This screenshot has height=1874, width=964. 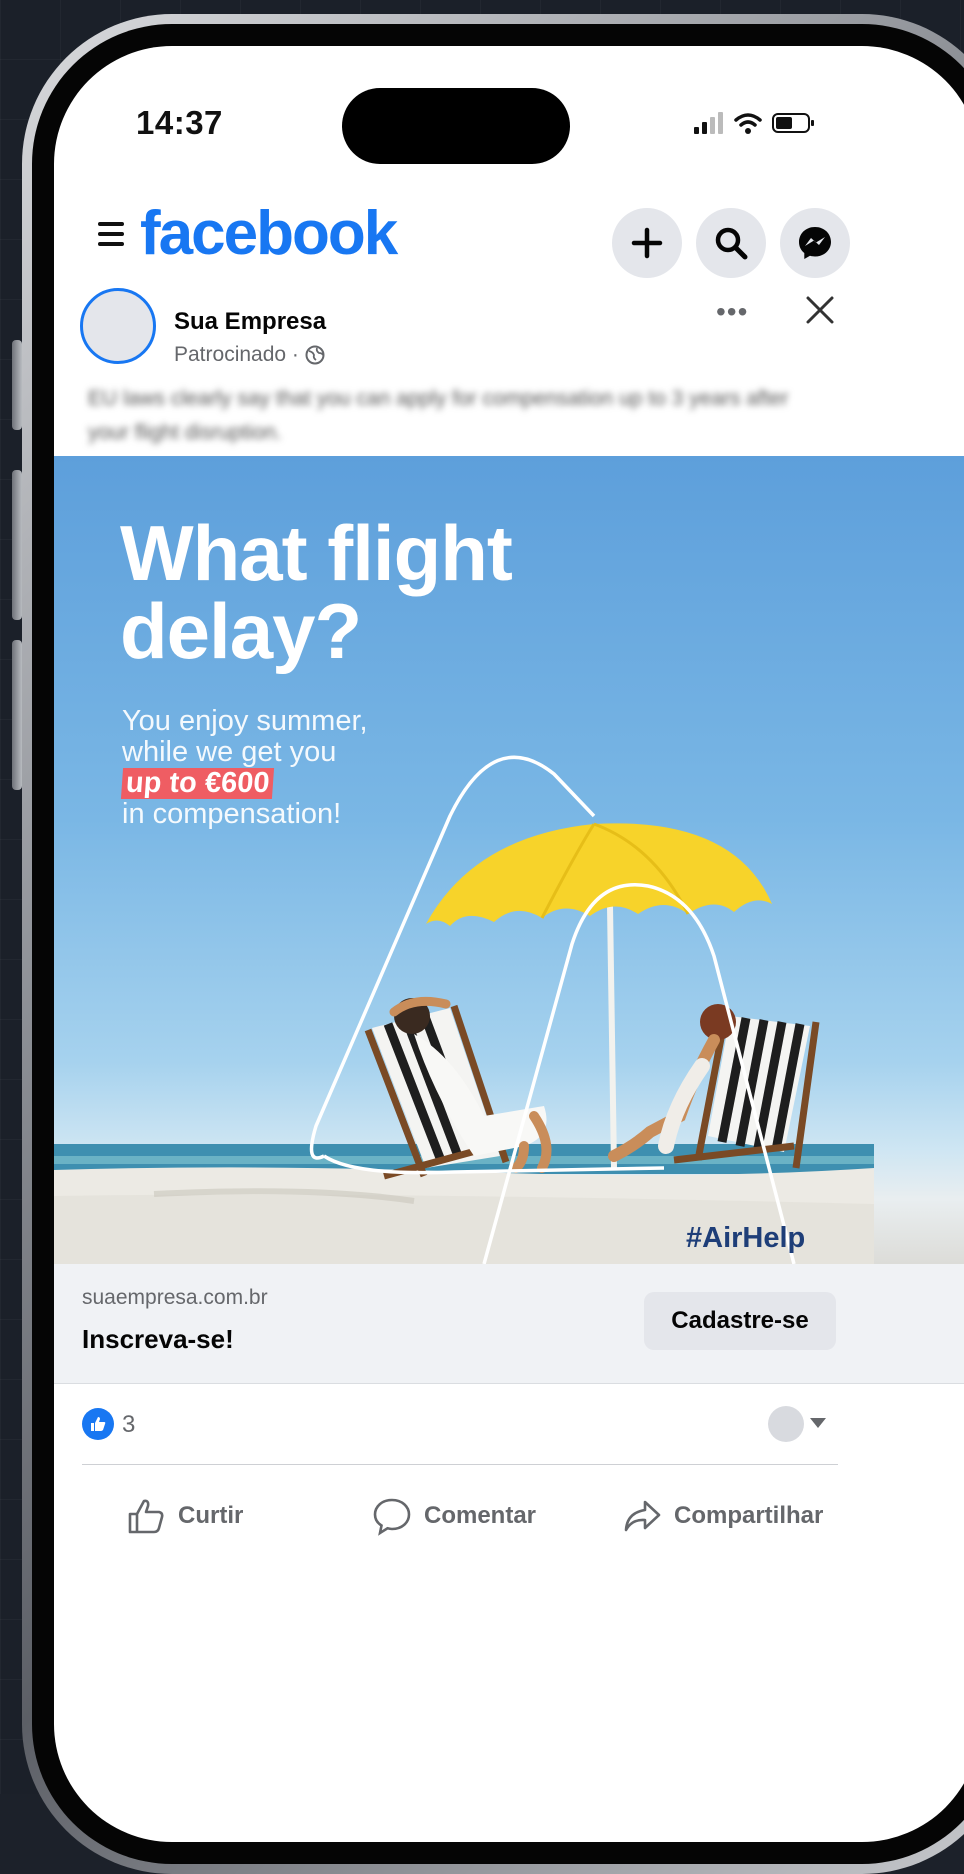 I want to click on viewer-avatar, so click(x=786, y=1424).